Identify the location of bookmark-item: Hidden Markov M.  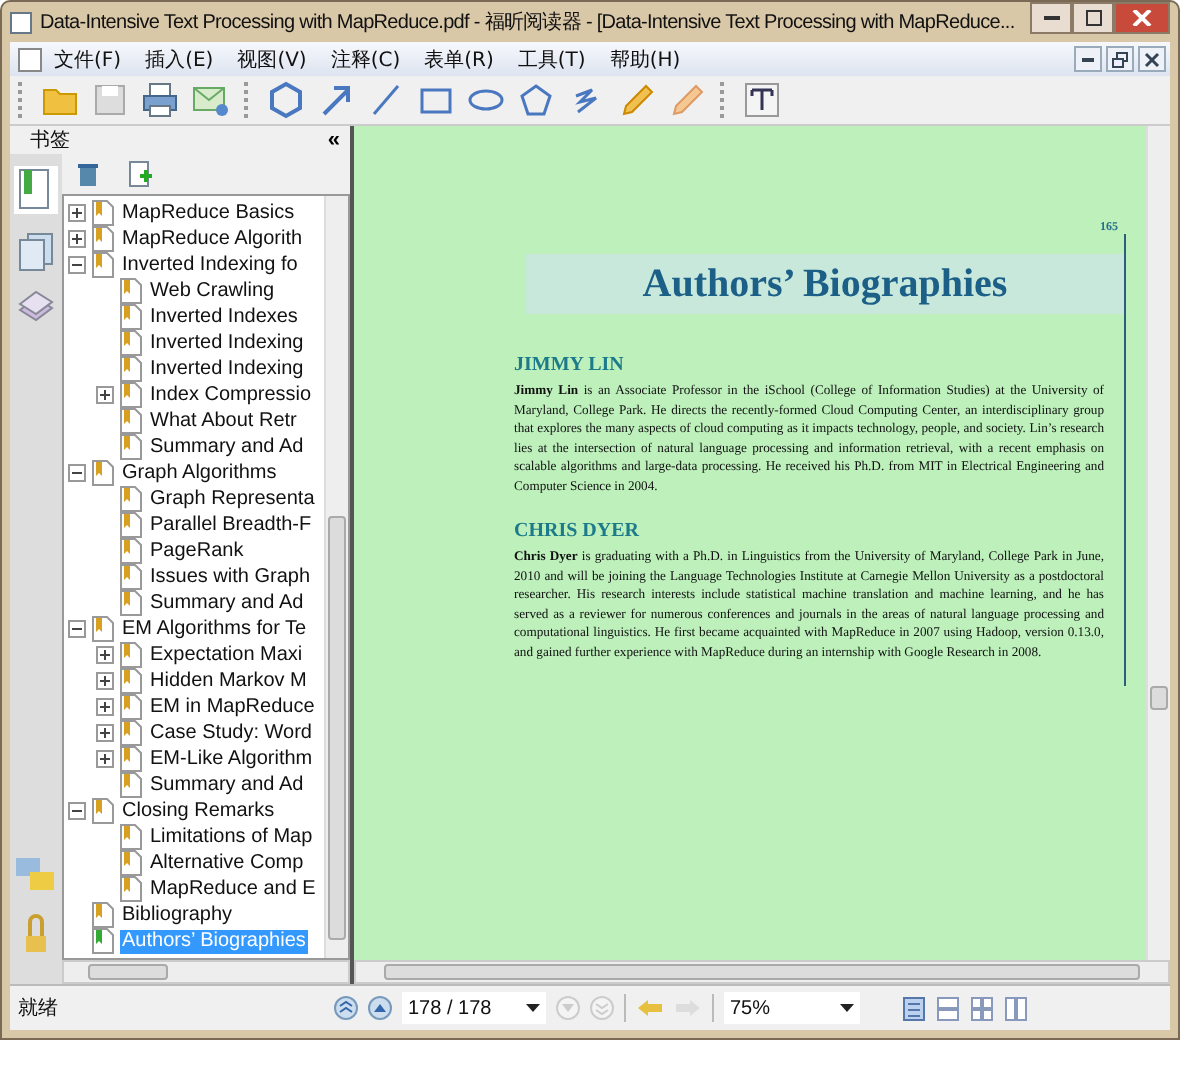
(228, 681).